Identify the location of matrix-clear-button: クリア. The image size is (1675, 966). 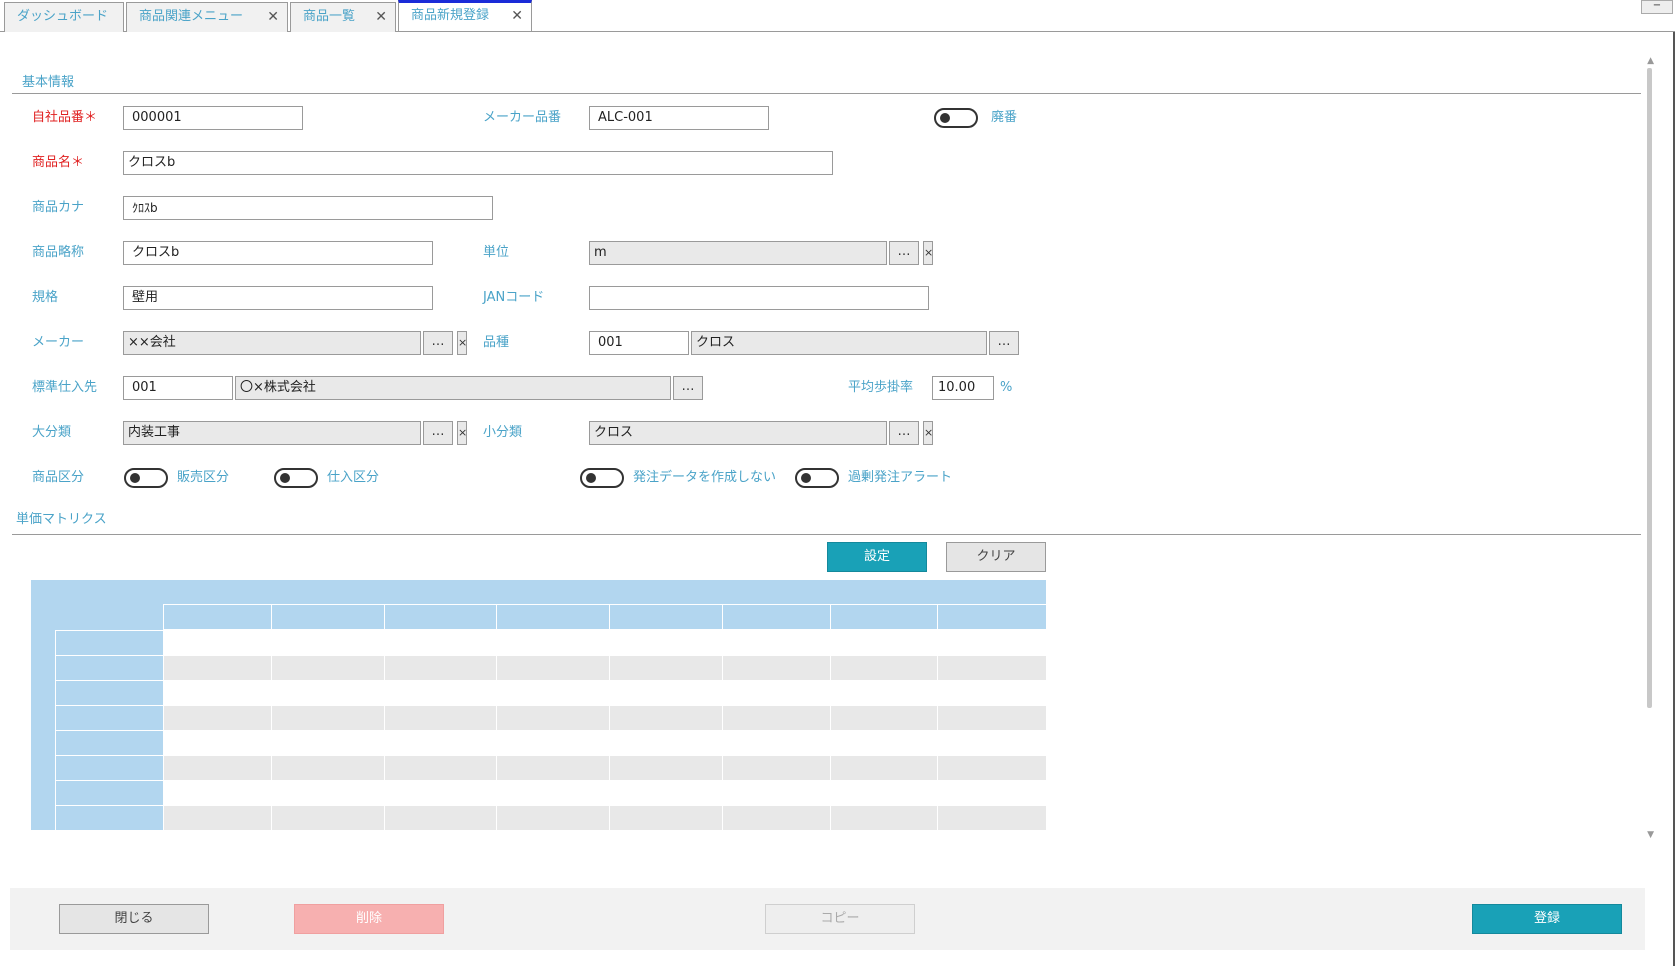
(996, 557).